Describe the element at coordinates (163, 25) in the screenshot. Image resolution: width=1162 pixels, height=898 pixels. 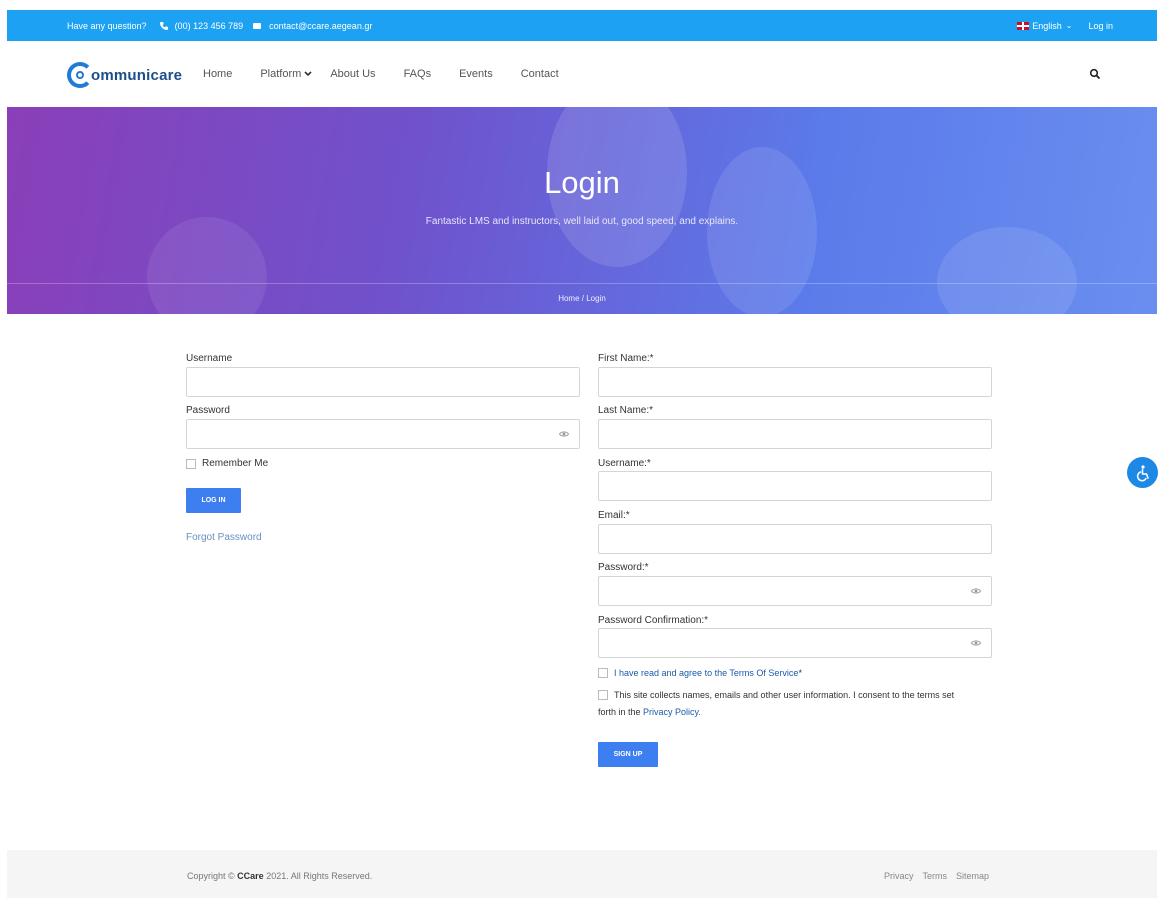
I see `phone-icon` at that location.